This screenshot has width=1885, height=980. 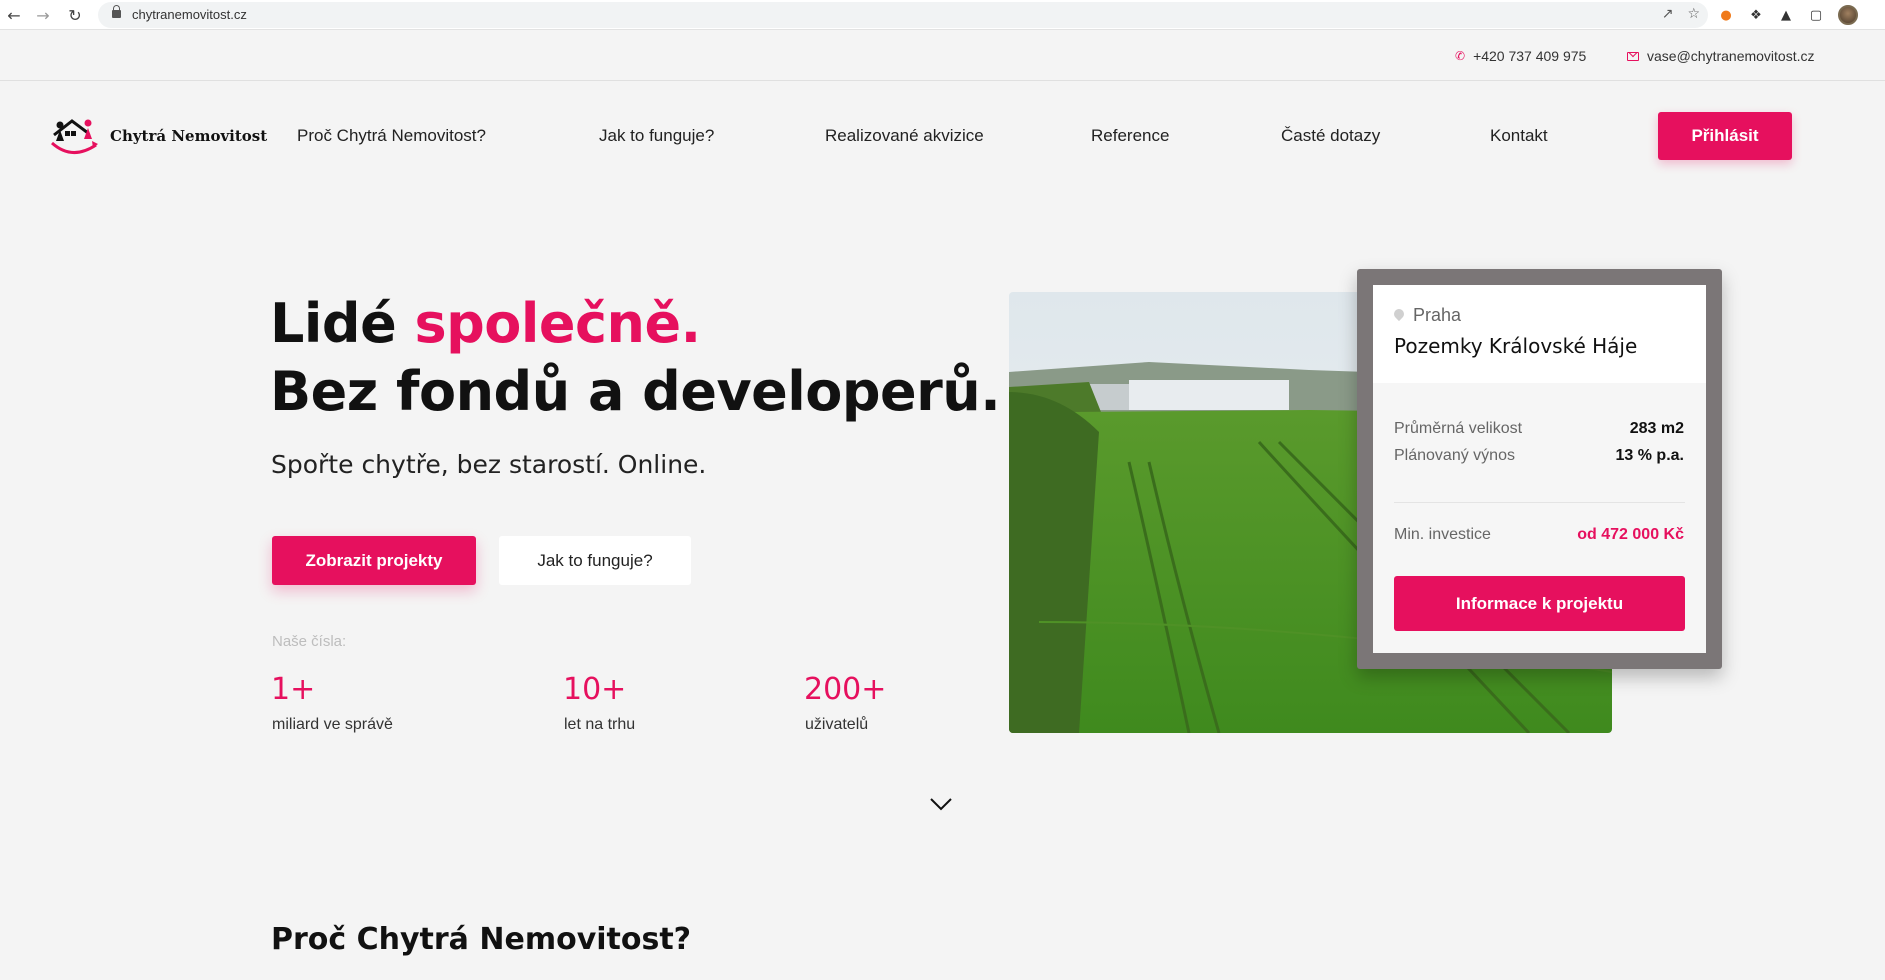 What do you see at coordinates (1656, 428) in the screenshot?
I see `avg-size-value: 283 m2` at bounding box center [1656, 428].